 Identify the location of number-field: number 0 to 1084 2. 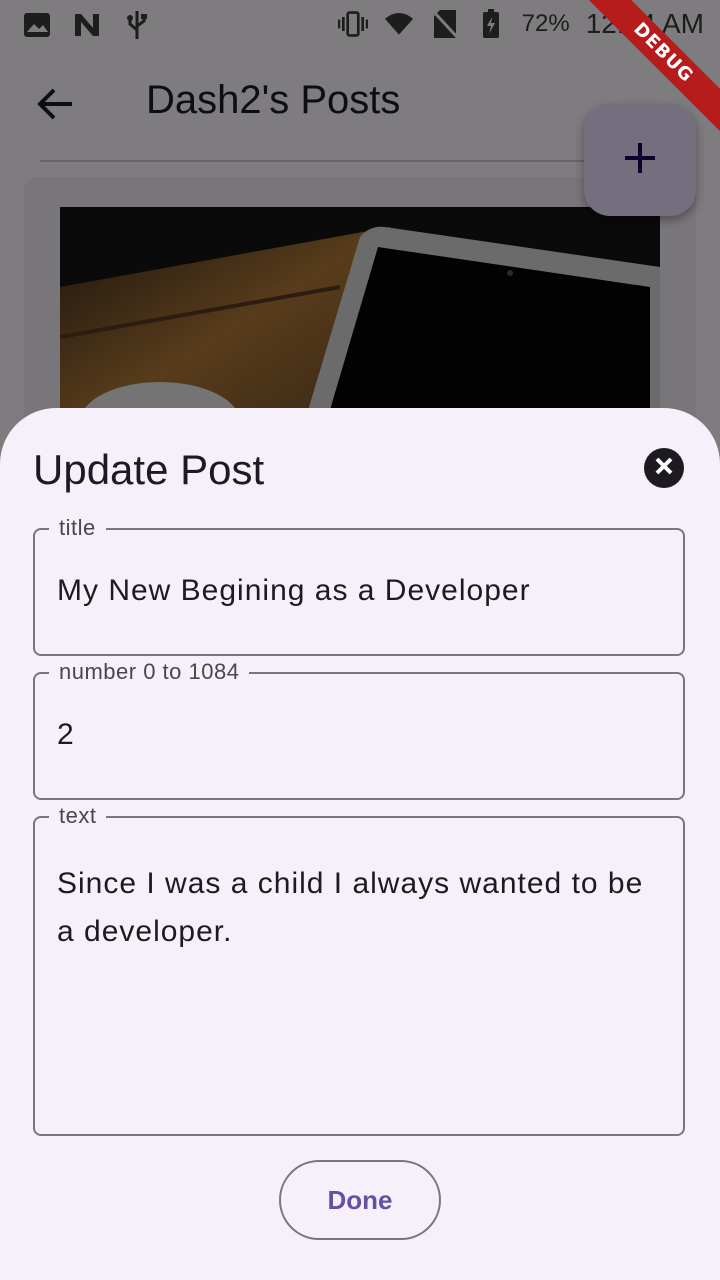
(359, 729).